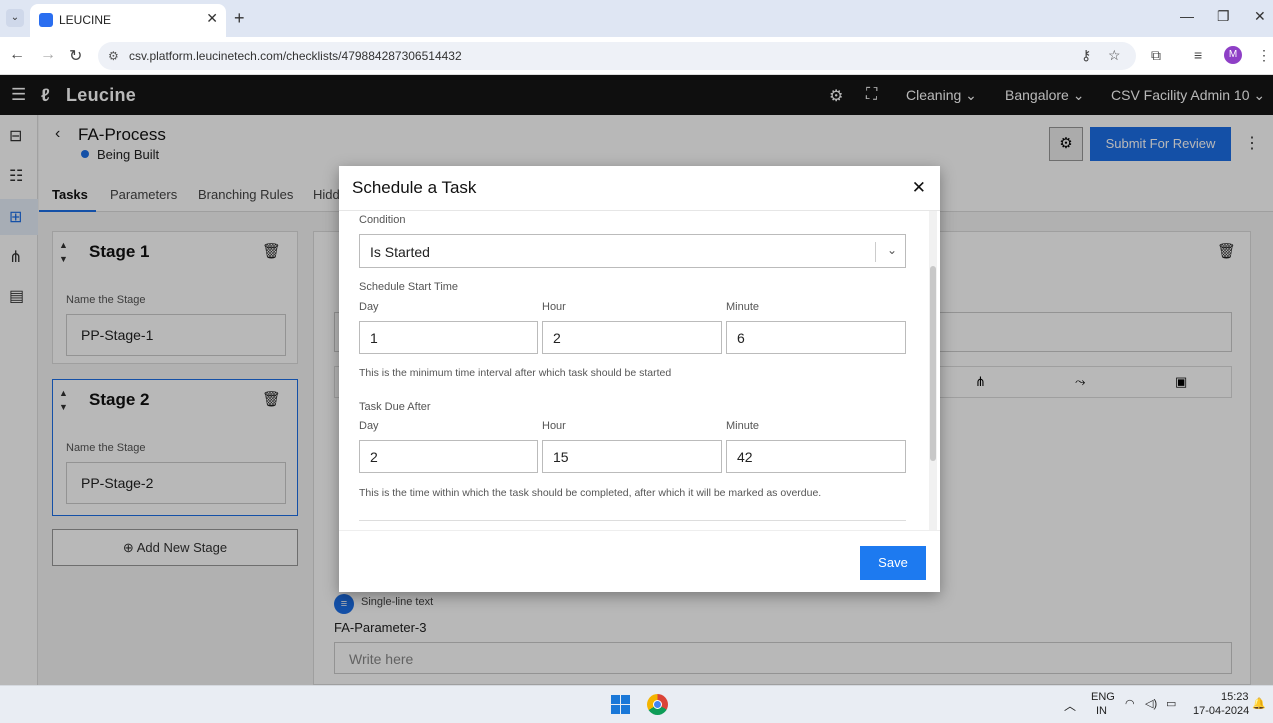  What do you see at coordinates (1171, 703) in the screenshot?
I see `battery-icon: ▭` at bounding box center [1171, 703].